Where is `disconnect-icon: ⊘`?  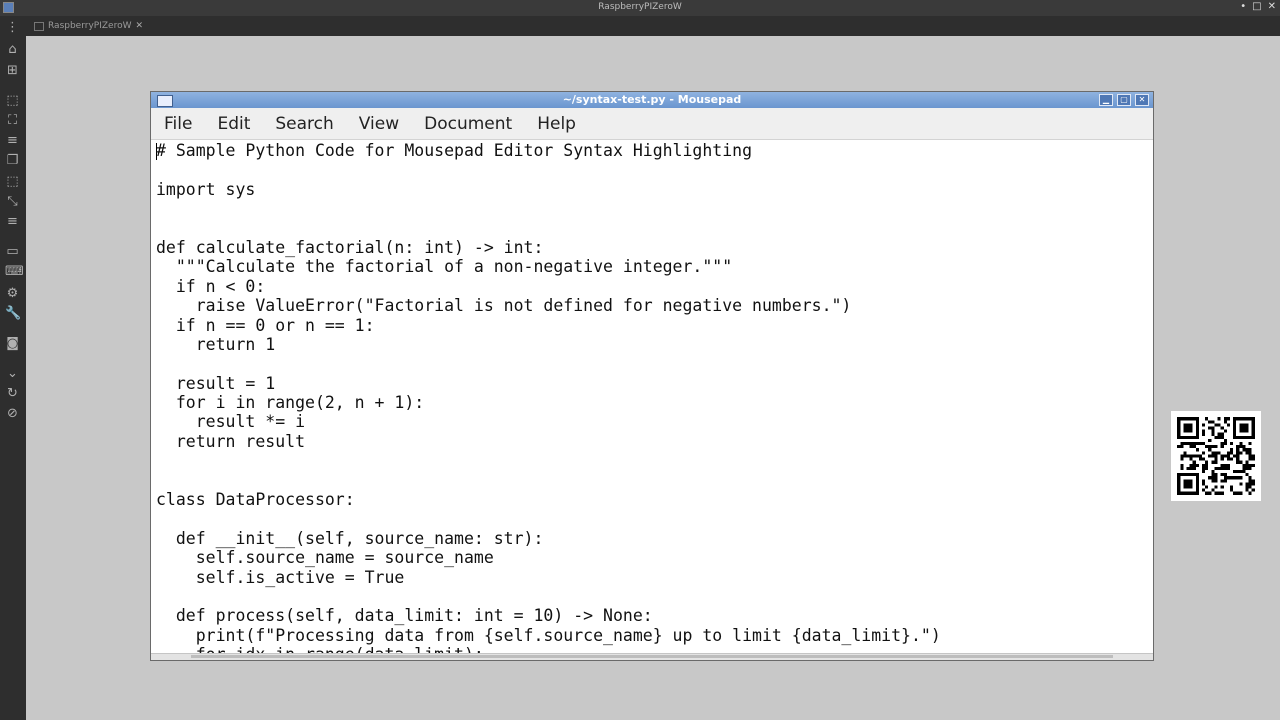
disconnect-icon: ⊘ is located at coordinates (12, 413).